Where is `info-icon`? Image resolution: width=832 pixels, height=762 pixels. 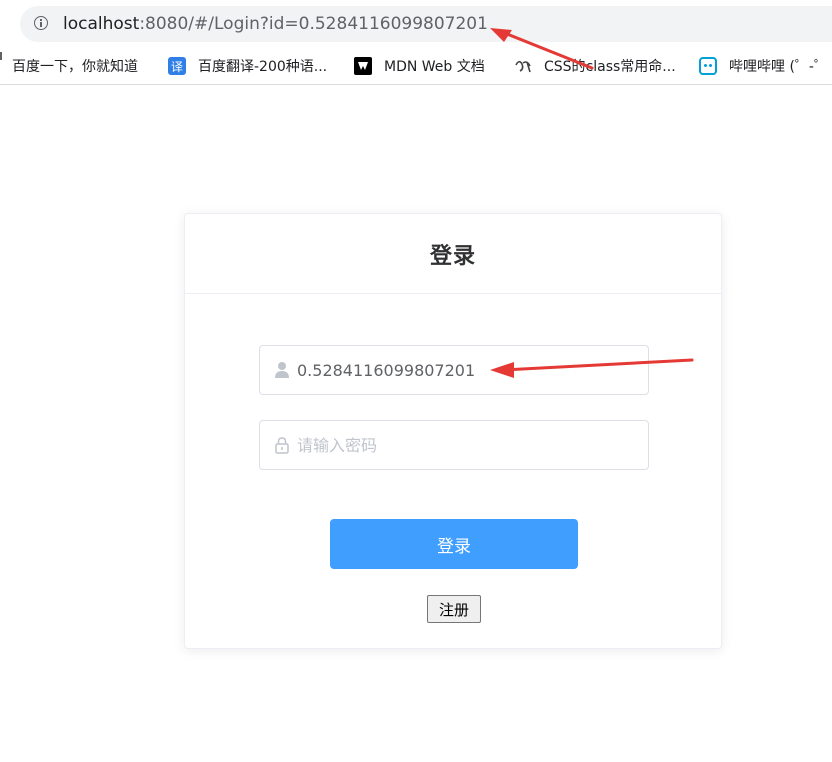
info-icon is located at coordinates (41, 23).